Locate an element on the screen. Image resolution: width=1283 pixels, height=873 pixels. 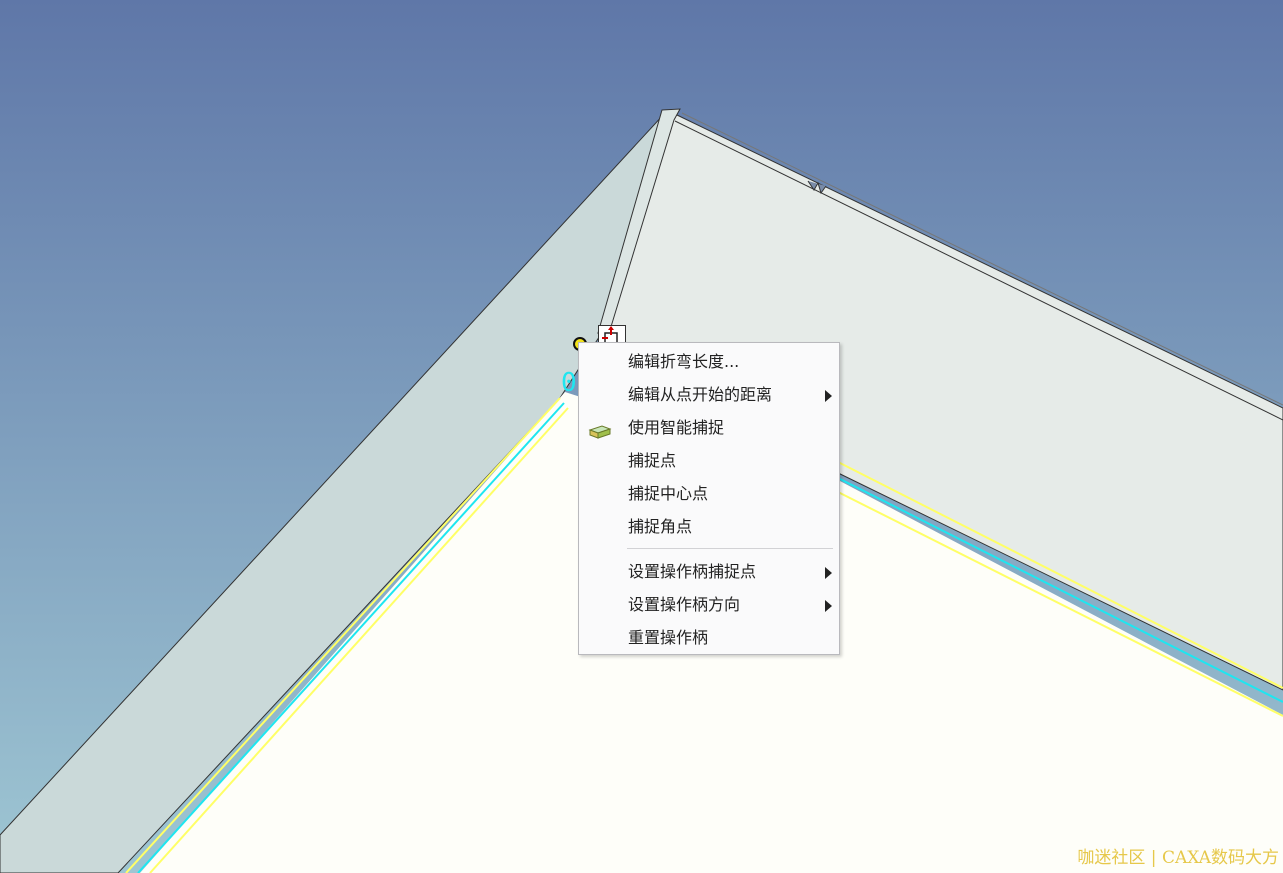
menu-item-set-handle-snap-point: 设置操作柄捕捉点 is located at coordinates (709, 572).